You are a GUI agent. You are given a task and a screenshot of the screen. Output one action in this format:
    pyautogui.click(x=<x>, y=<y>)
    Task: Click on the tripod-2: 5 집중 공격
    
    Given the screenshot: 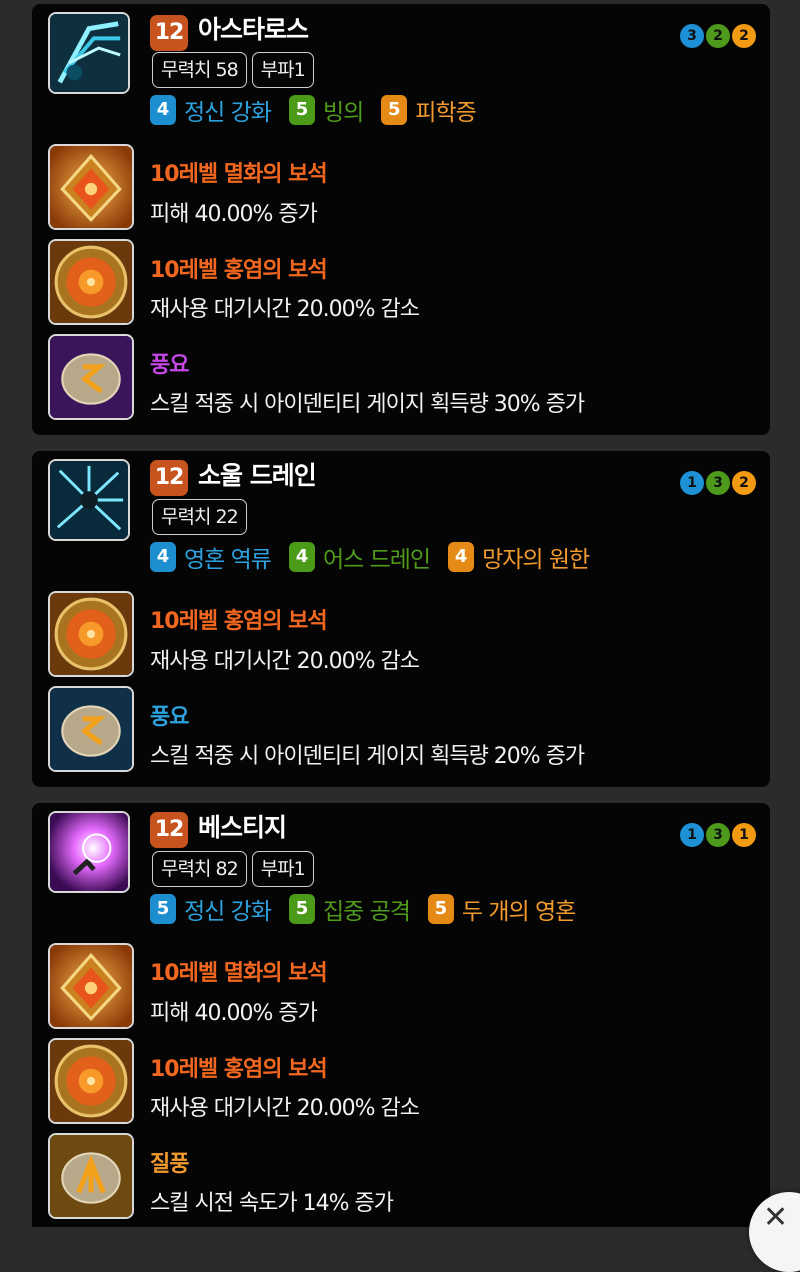 What is the action you would take?
    pyautogui.click(x=349, y=909)
    